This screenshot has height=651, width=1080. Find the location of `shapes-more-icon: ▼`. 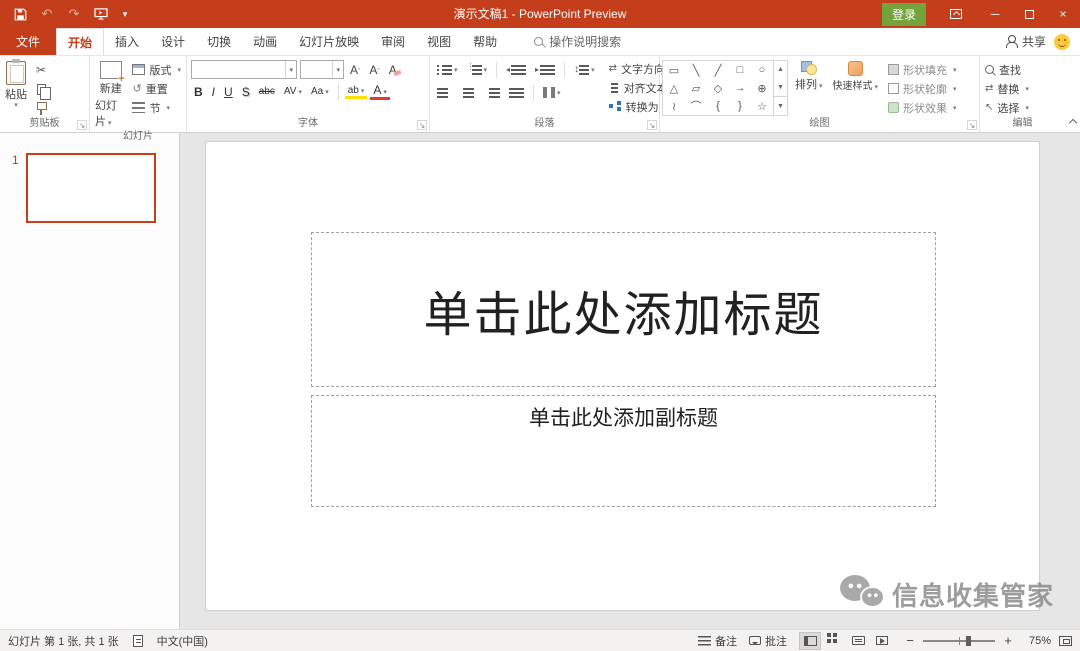

shapes-more-icon: ▼ is located at coordinates (780, 105).